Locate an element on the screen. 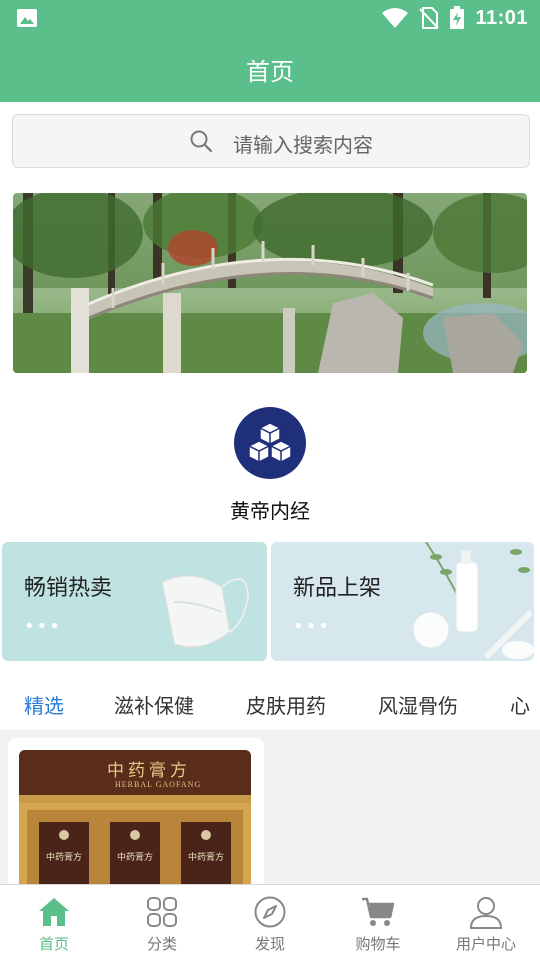 The width and height of the screenshot is (540, 960). mask-image is located at coordinates (205, 611).